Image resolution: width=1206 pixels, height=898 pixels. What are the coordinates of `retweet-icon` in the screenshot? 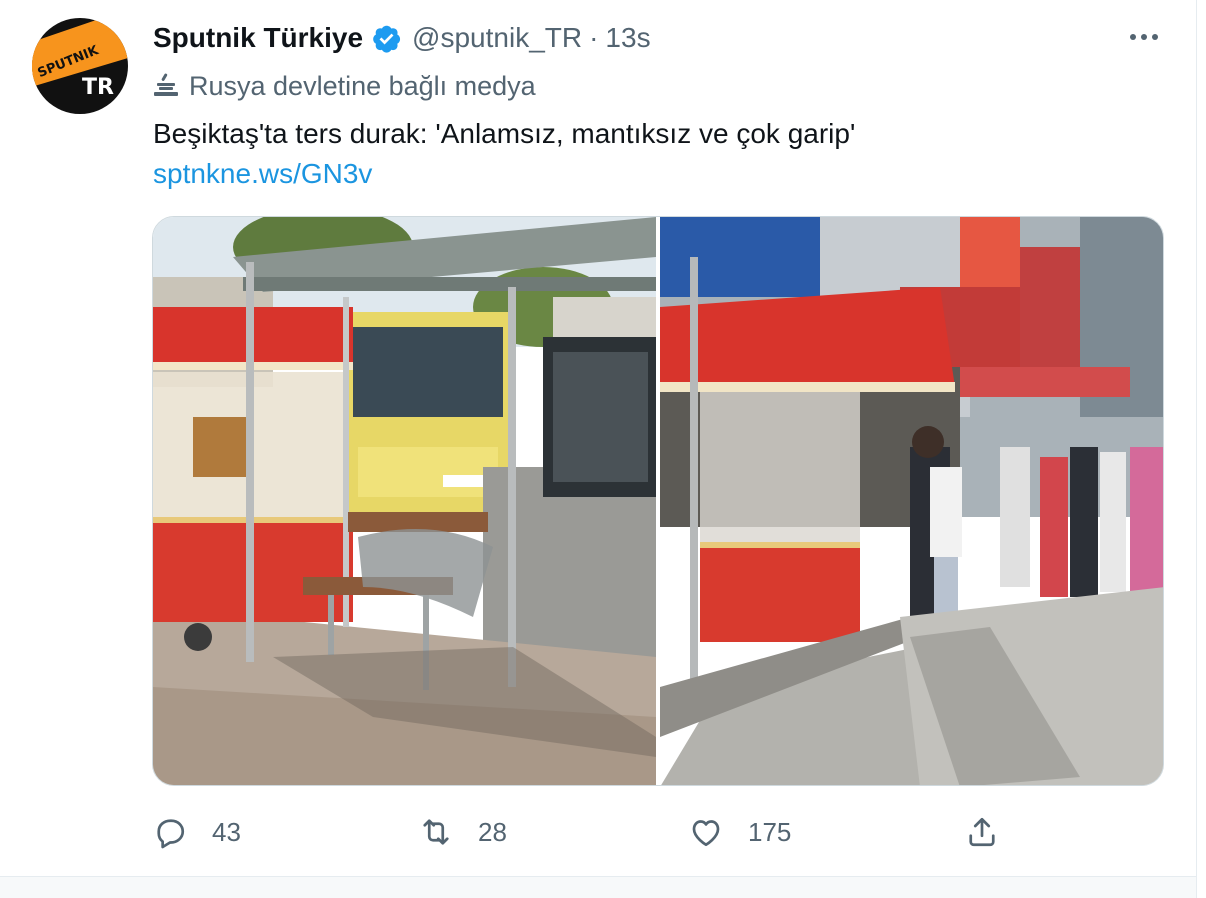 It's located at (436, 832).